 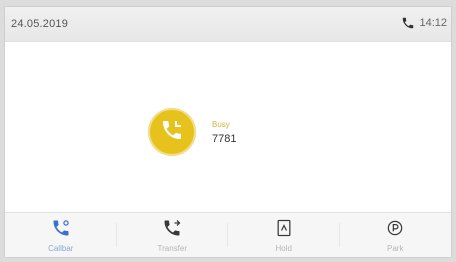 What do you see at coordinates (395, 230) in the screenshot?
I see `park-icon` at bounding box center [395, 230].